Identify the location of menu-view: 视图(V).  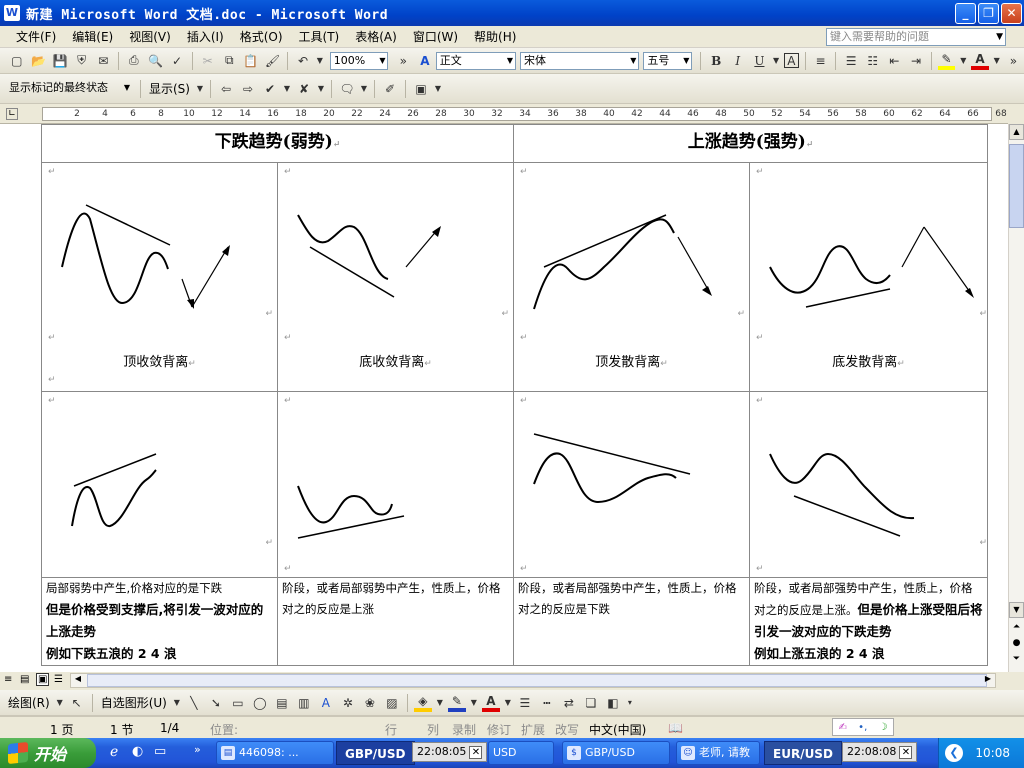
(150, 36).